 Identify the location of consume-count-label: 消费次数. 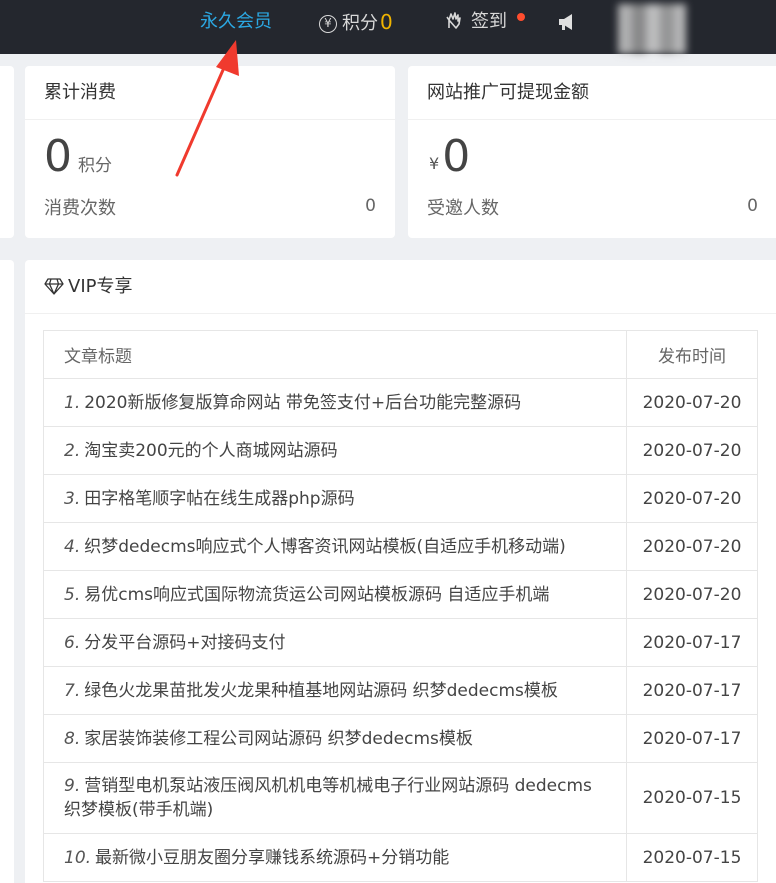
(80, 208).